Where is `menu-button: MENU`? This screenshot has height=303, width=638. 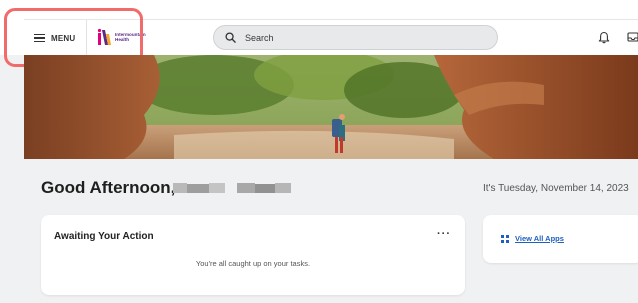 menu-button: MENU is located at coordinates (54, 38).